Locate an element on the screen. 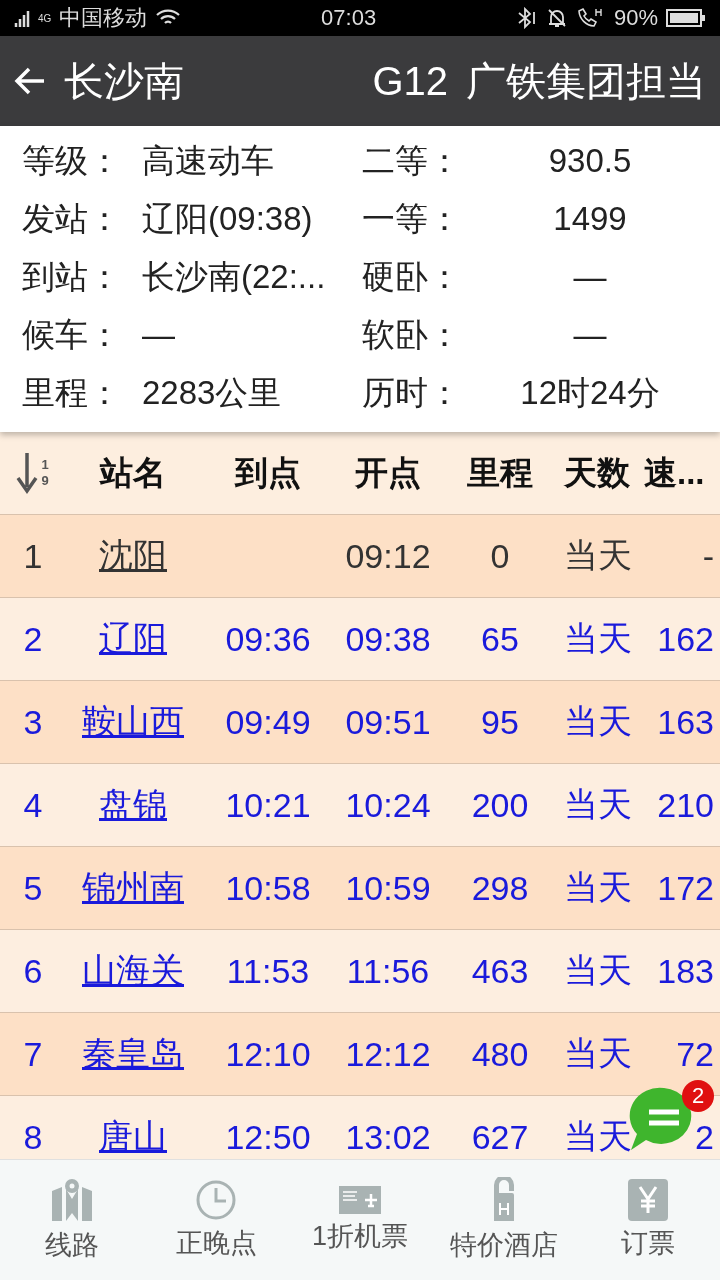  station-title: 长沙南 is located at coordinates (124, 81).